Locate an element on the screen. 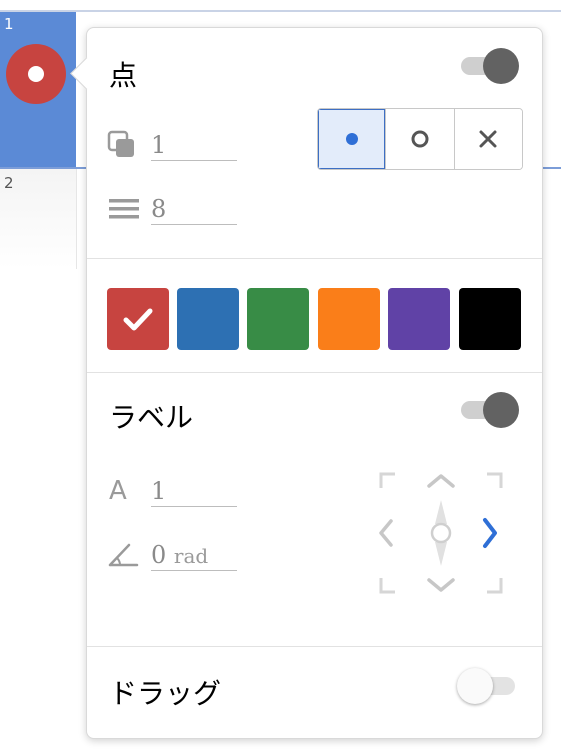 The image size is (561, 755). row-index-2: 2 is located at coordinates (9, 183).